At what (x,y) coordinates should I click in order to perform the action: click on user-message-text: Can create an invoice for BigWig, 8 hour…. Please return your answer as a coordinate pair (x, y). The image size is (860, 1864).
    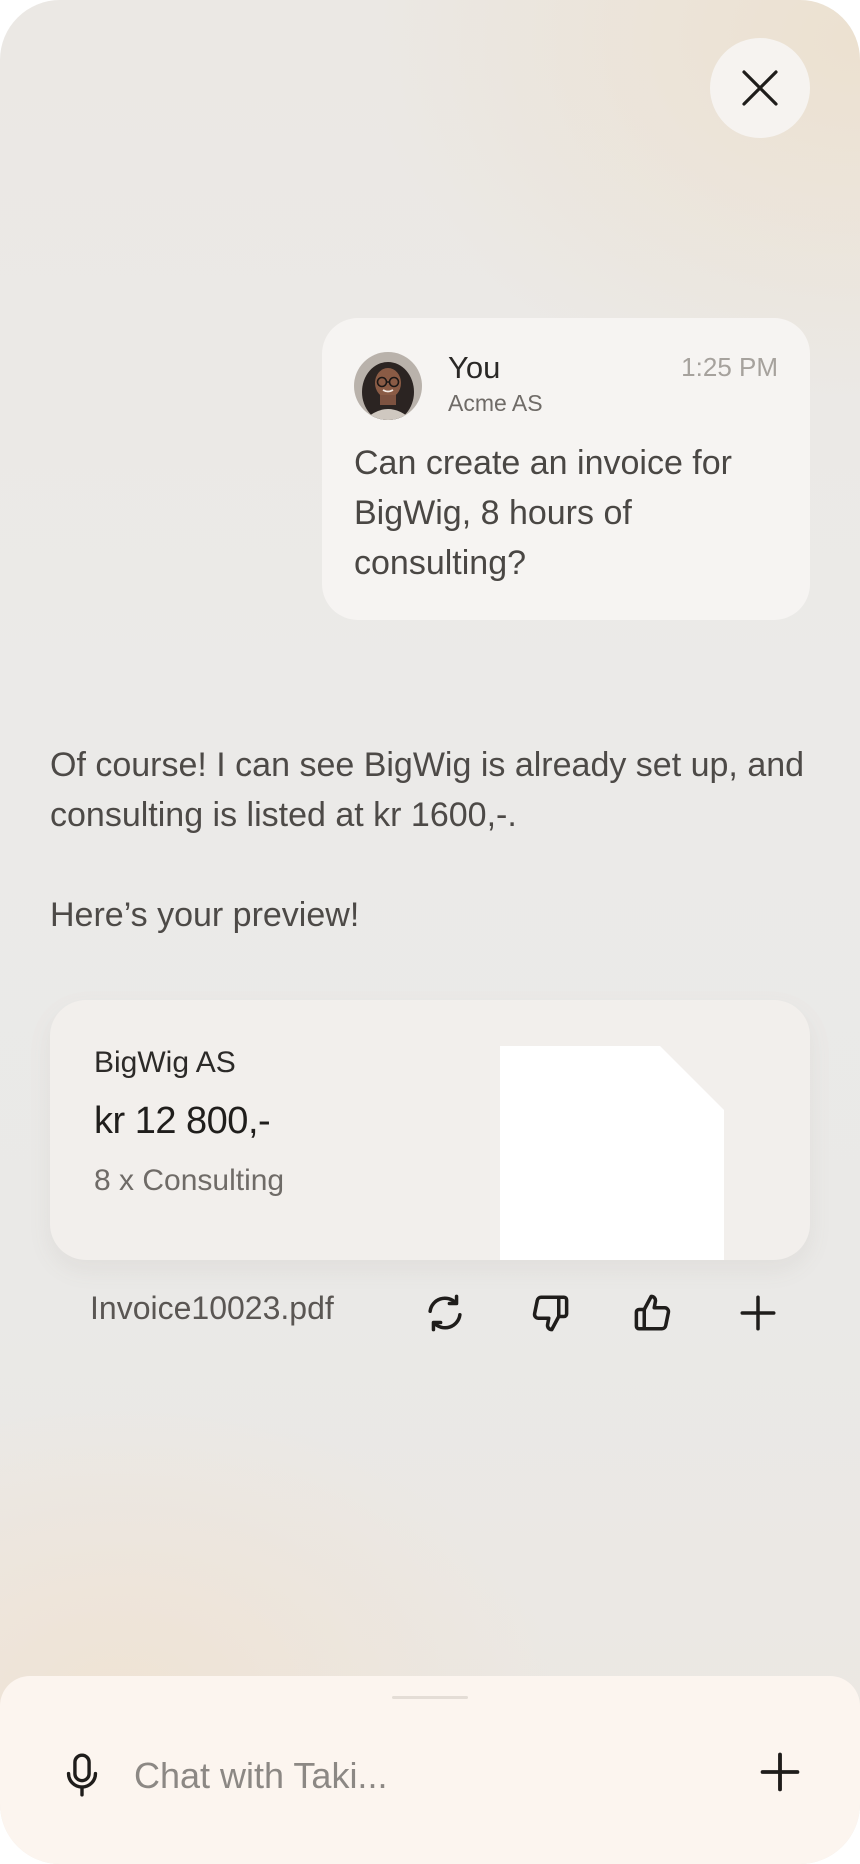
    Looking at the image, I should click on (543, 513).